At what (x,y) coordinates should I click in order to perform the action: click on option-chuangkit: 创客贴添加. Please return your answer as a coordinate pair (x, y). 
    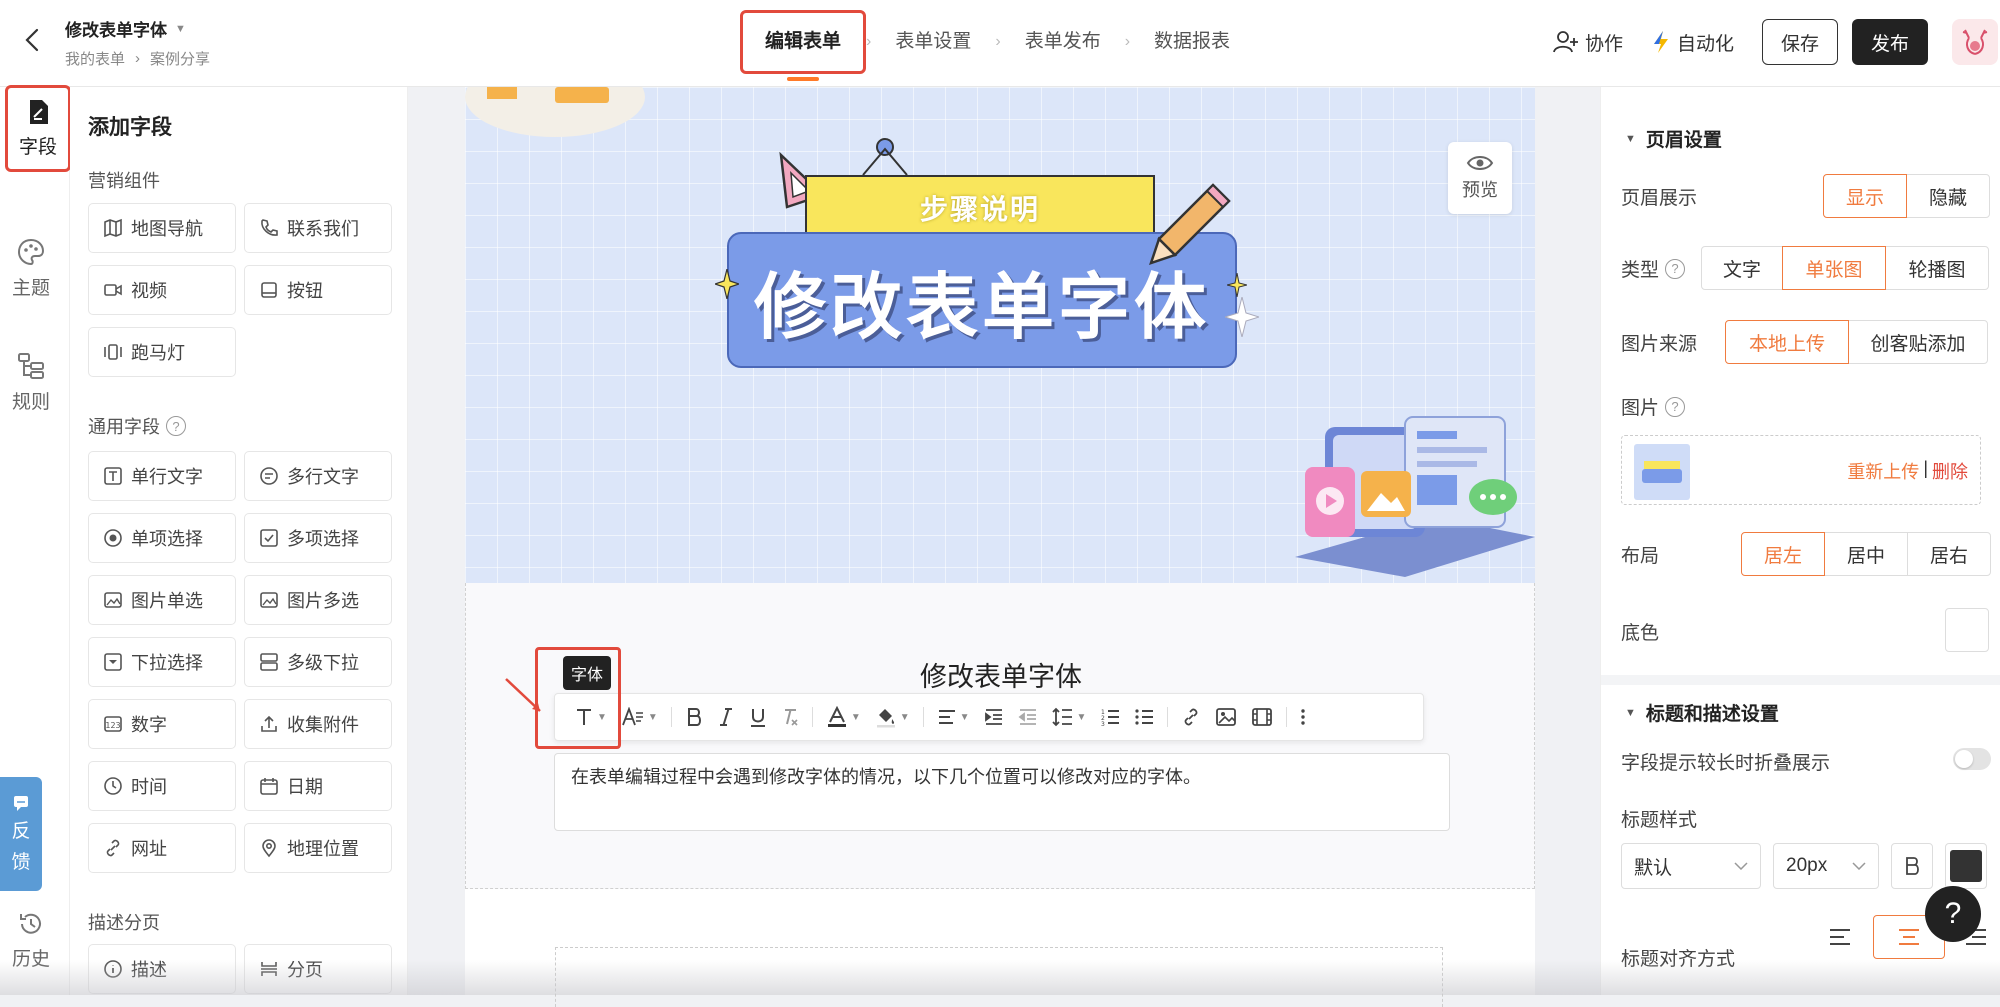
    Looking at the image, I should click on (1918, 342).